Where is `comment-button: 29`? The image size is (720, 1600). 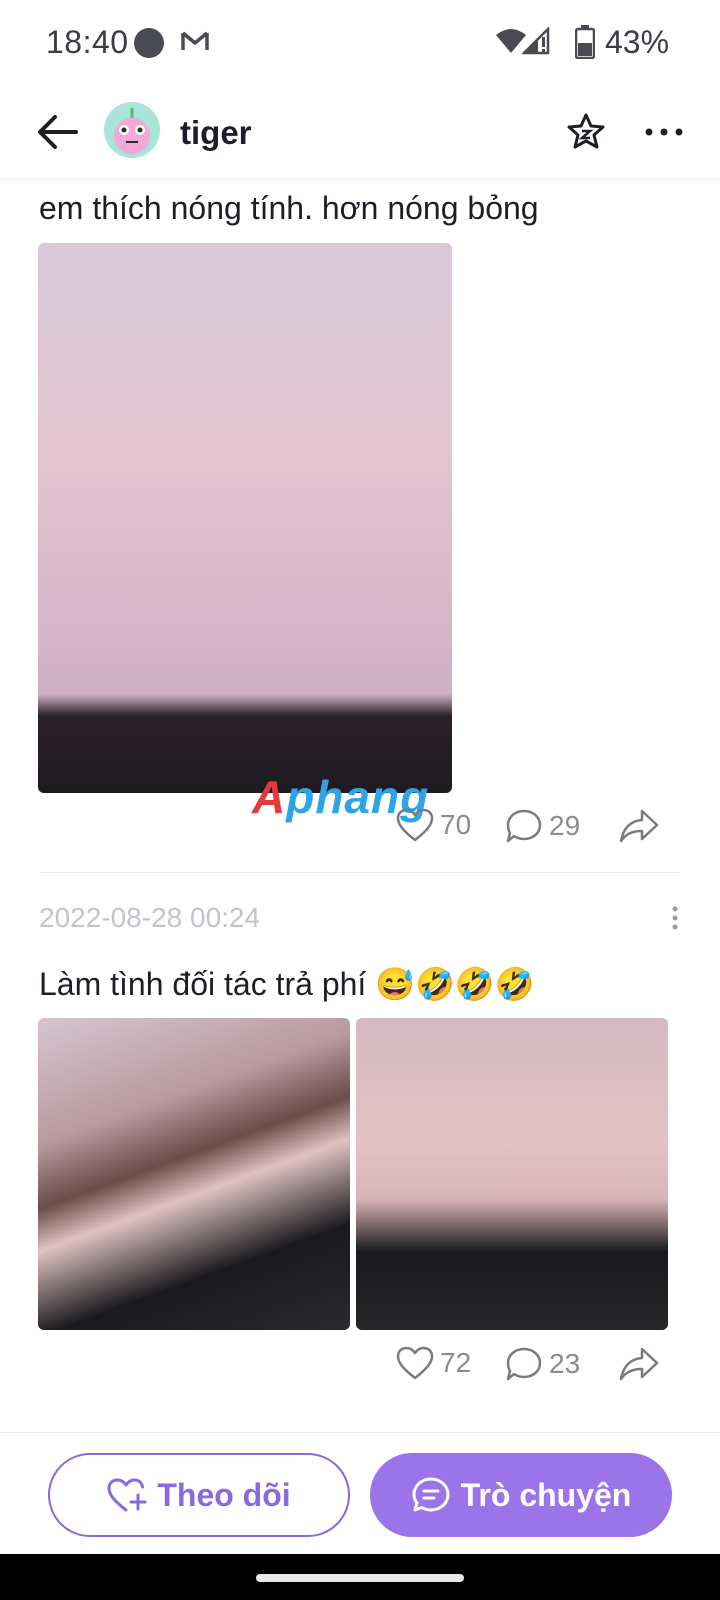
comment-button: 29 is located at coordinates (542, 826).